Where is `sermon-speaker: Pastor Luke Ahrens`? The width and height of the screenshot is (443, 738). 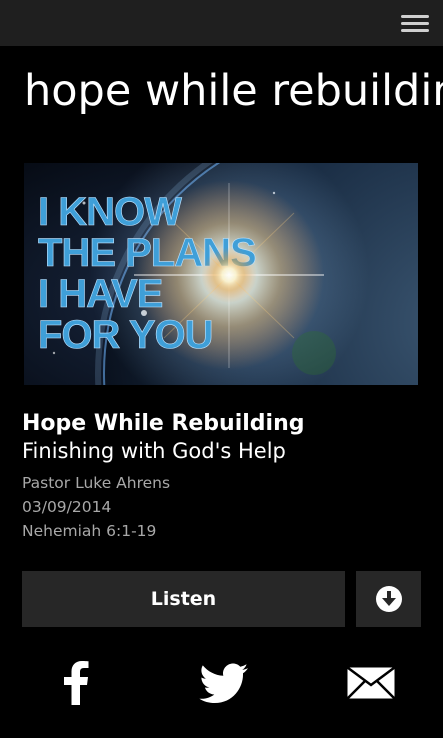 sermon-speaker: Pastor Luke Ahrens is located at coordinates (96, 483).